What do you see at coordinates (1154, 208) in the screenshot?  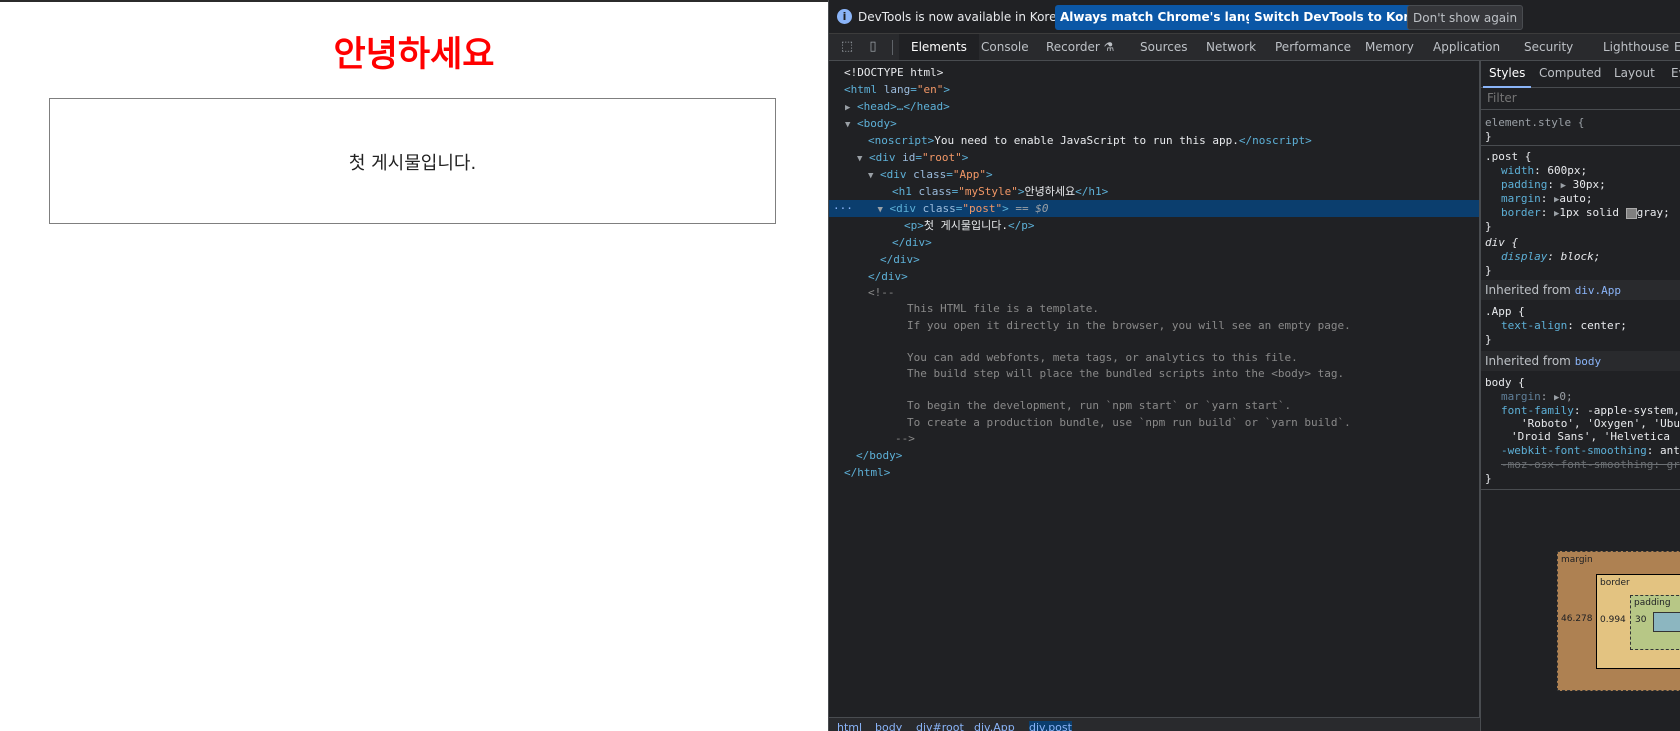 I see `dom-line-div-post-selected: ··· ▼ <div class="post"> == $0` at bounding box center [1154, 208].